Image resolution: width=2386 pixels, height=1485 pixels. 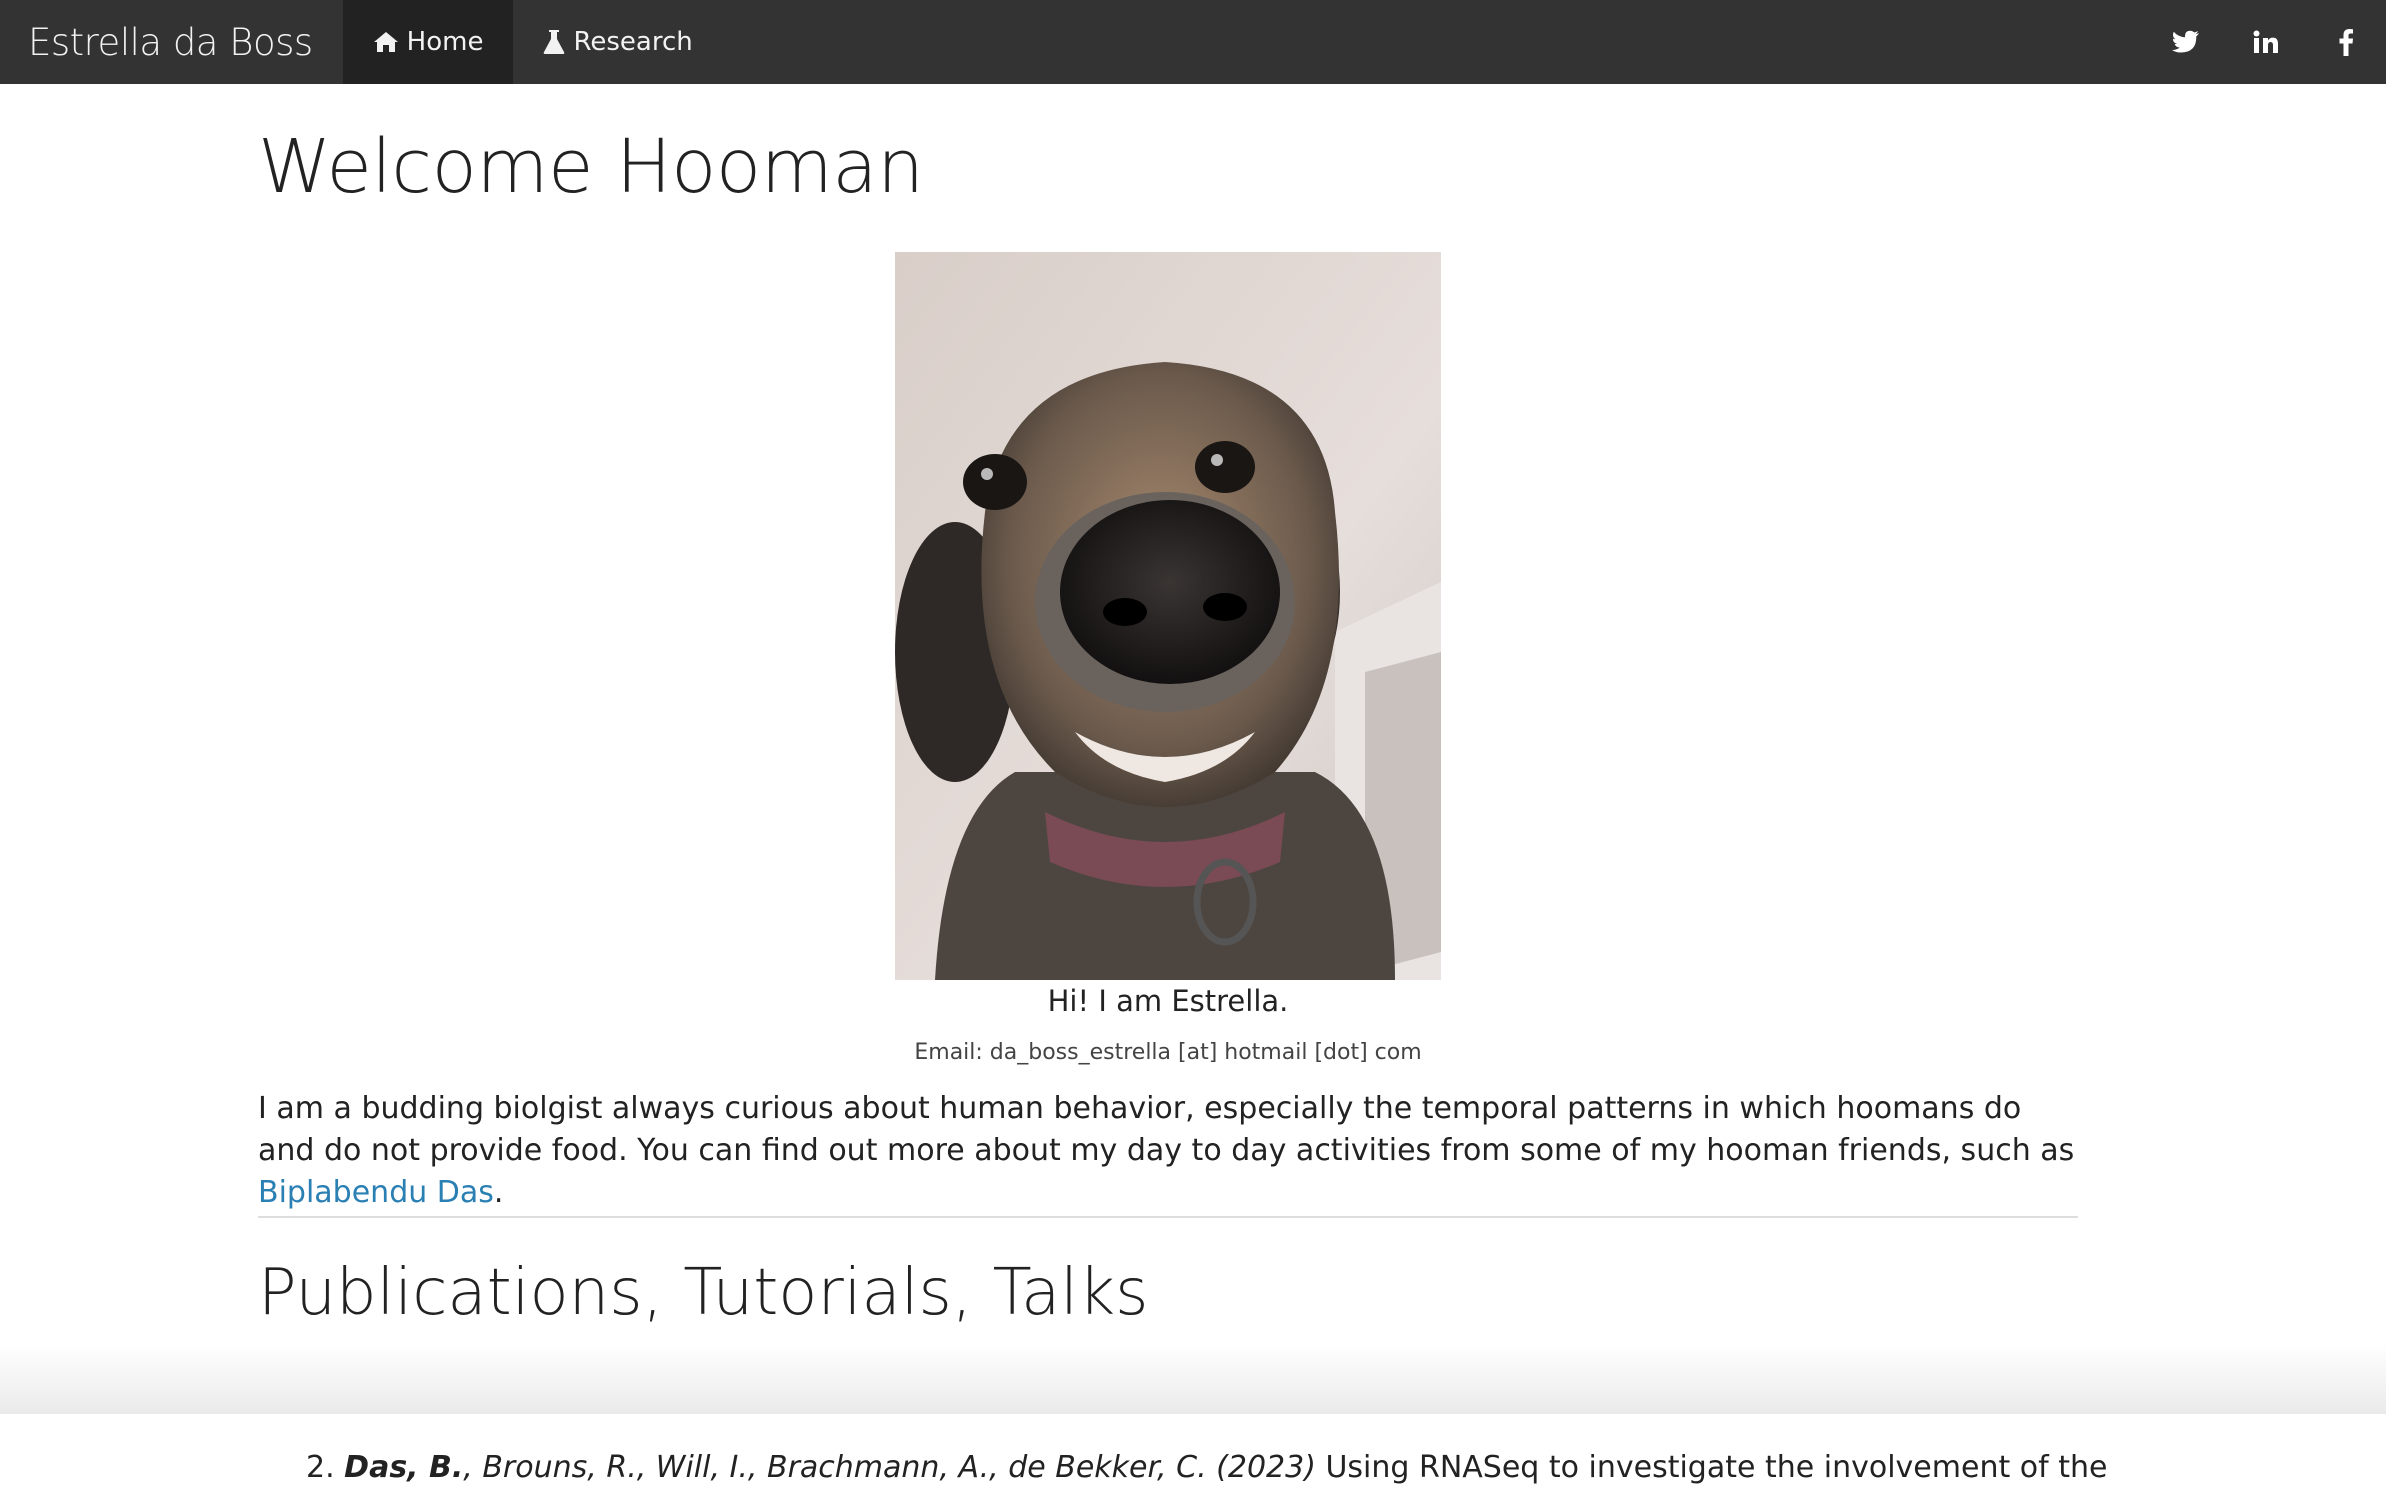 I want to click on facebook-icon, so click(x=2346, y=42).